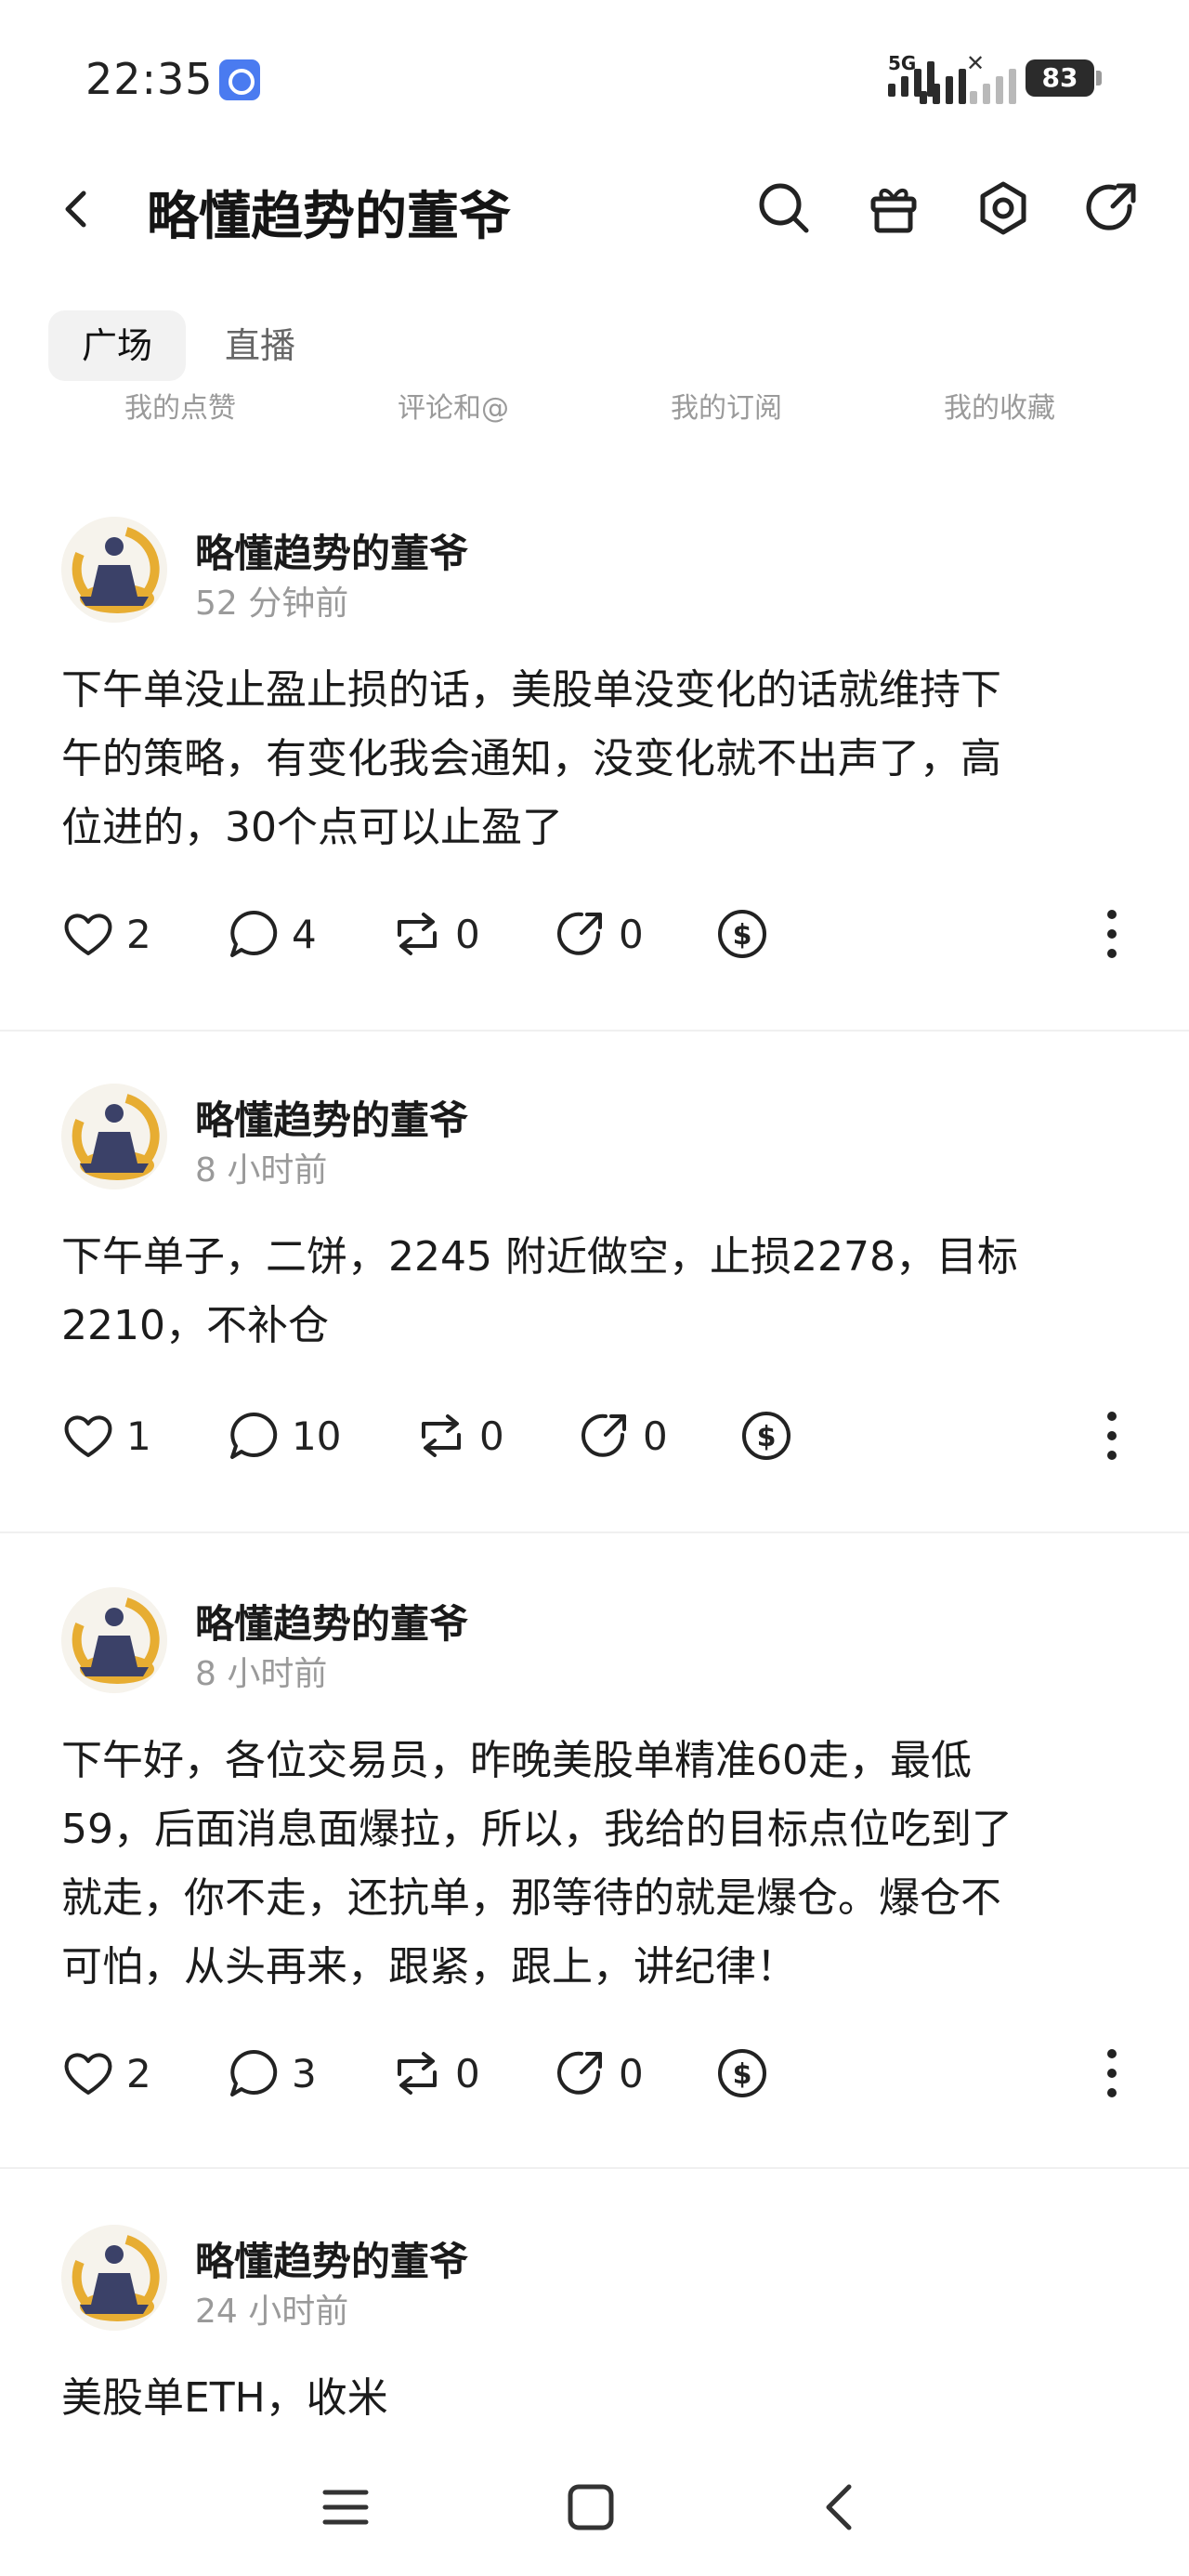 The image size is (1189, 2576). Describe the element at coordinates (195, 1325) in the screenshot. I see `post-line: 2210，不补仓` at that location.